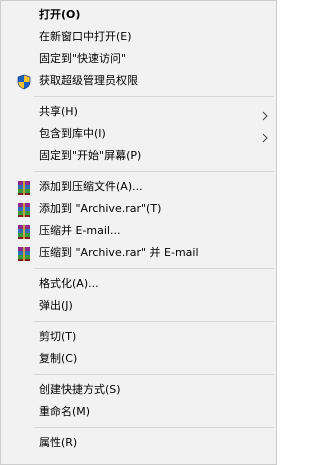 The height and width of the screenshot is (465, 320). I want to click on menu-item-label: 弹出(J), so click(56, 305).